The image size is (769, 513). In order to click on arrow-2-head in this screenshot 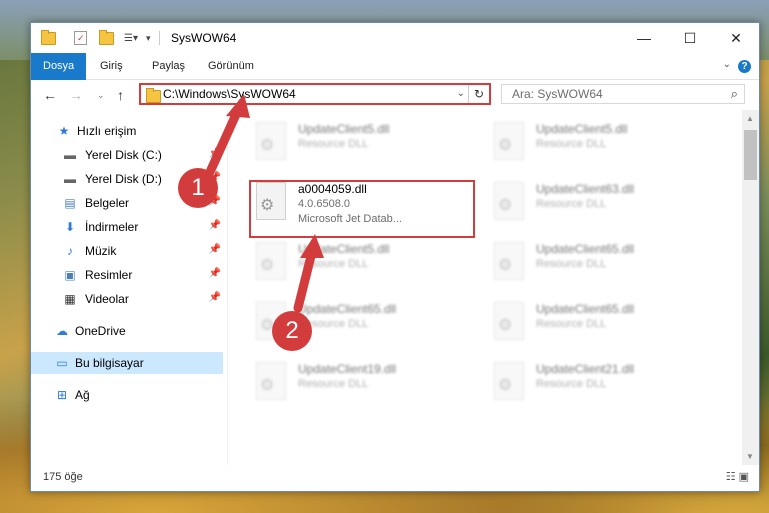, I will do `click(312, 246)`.